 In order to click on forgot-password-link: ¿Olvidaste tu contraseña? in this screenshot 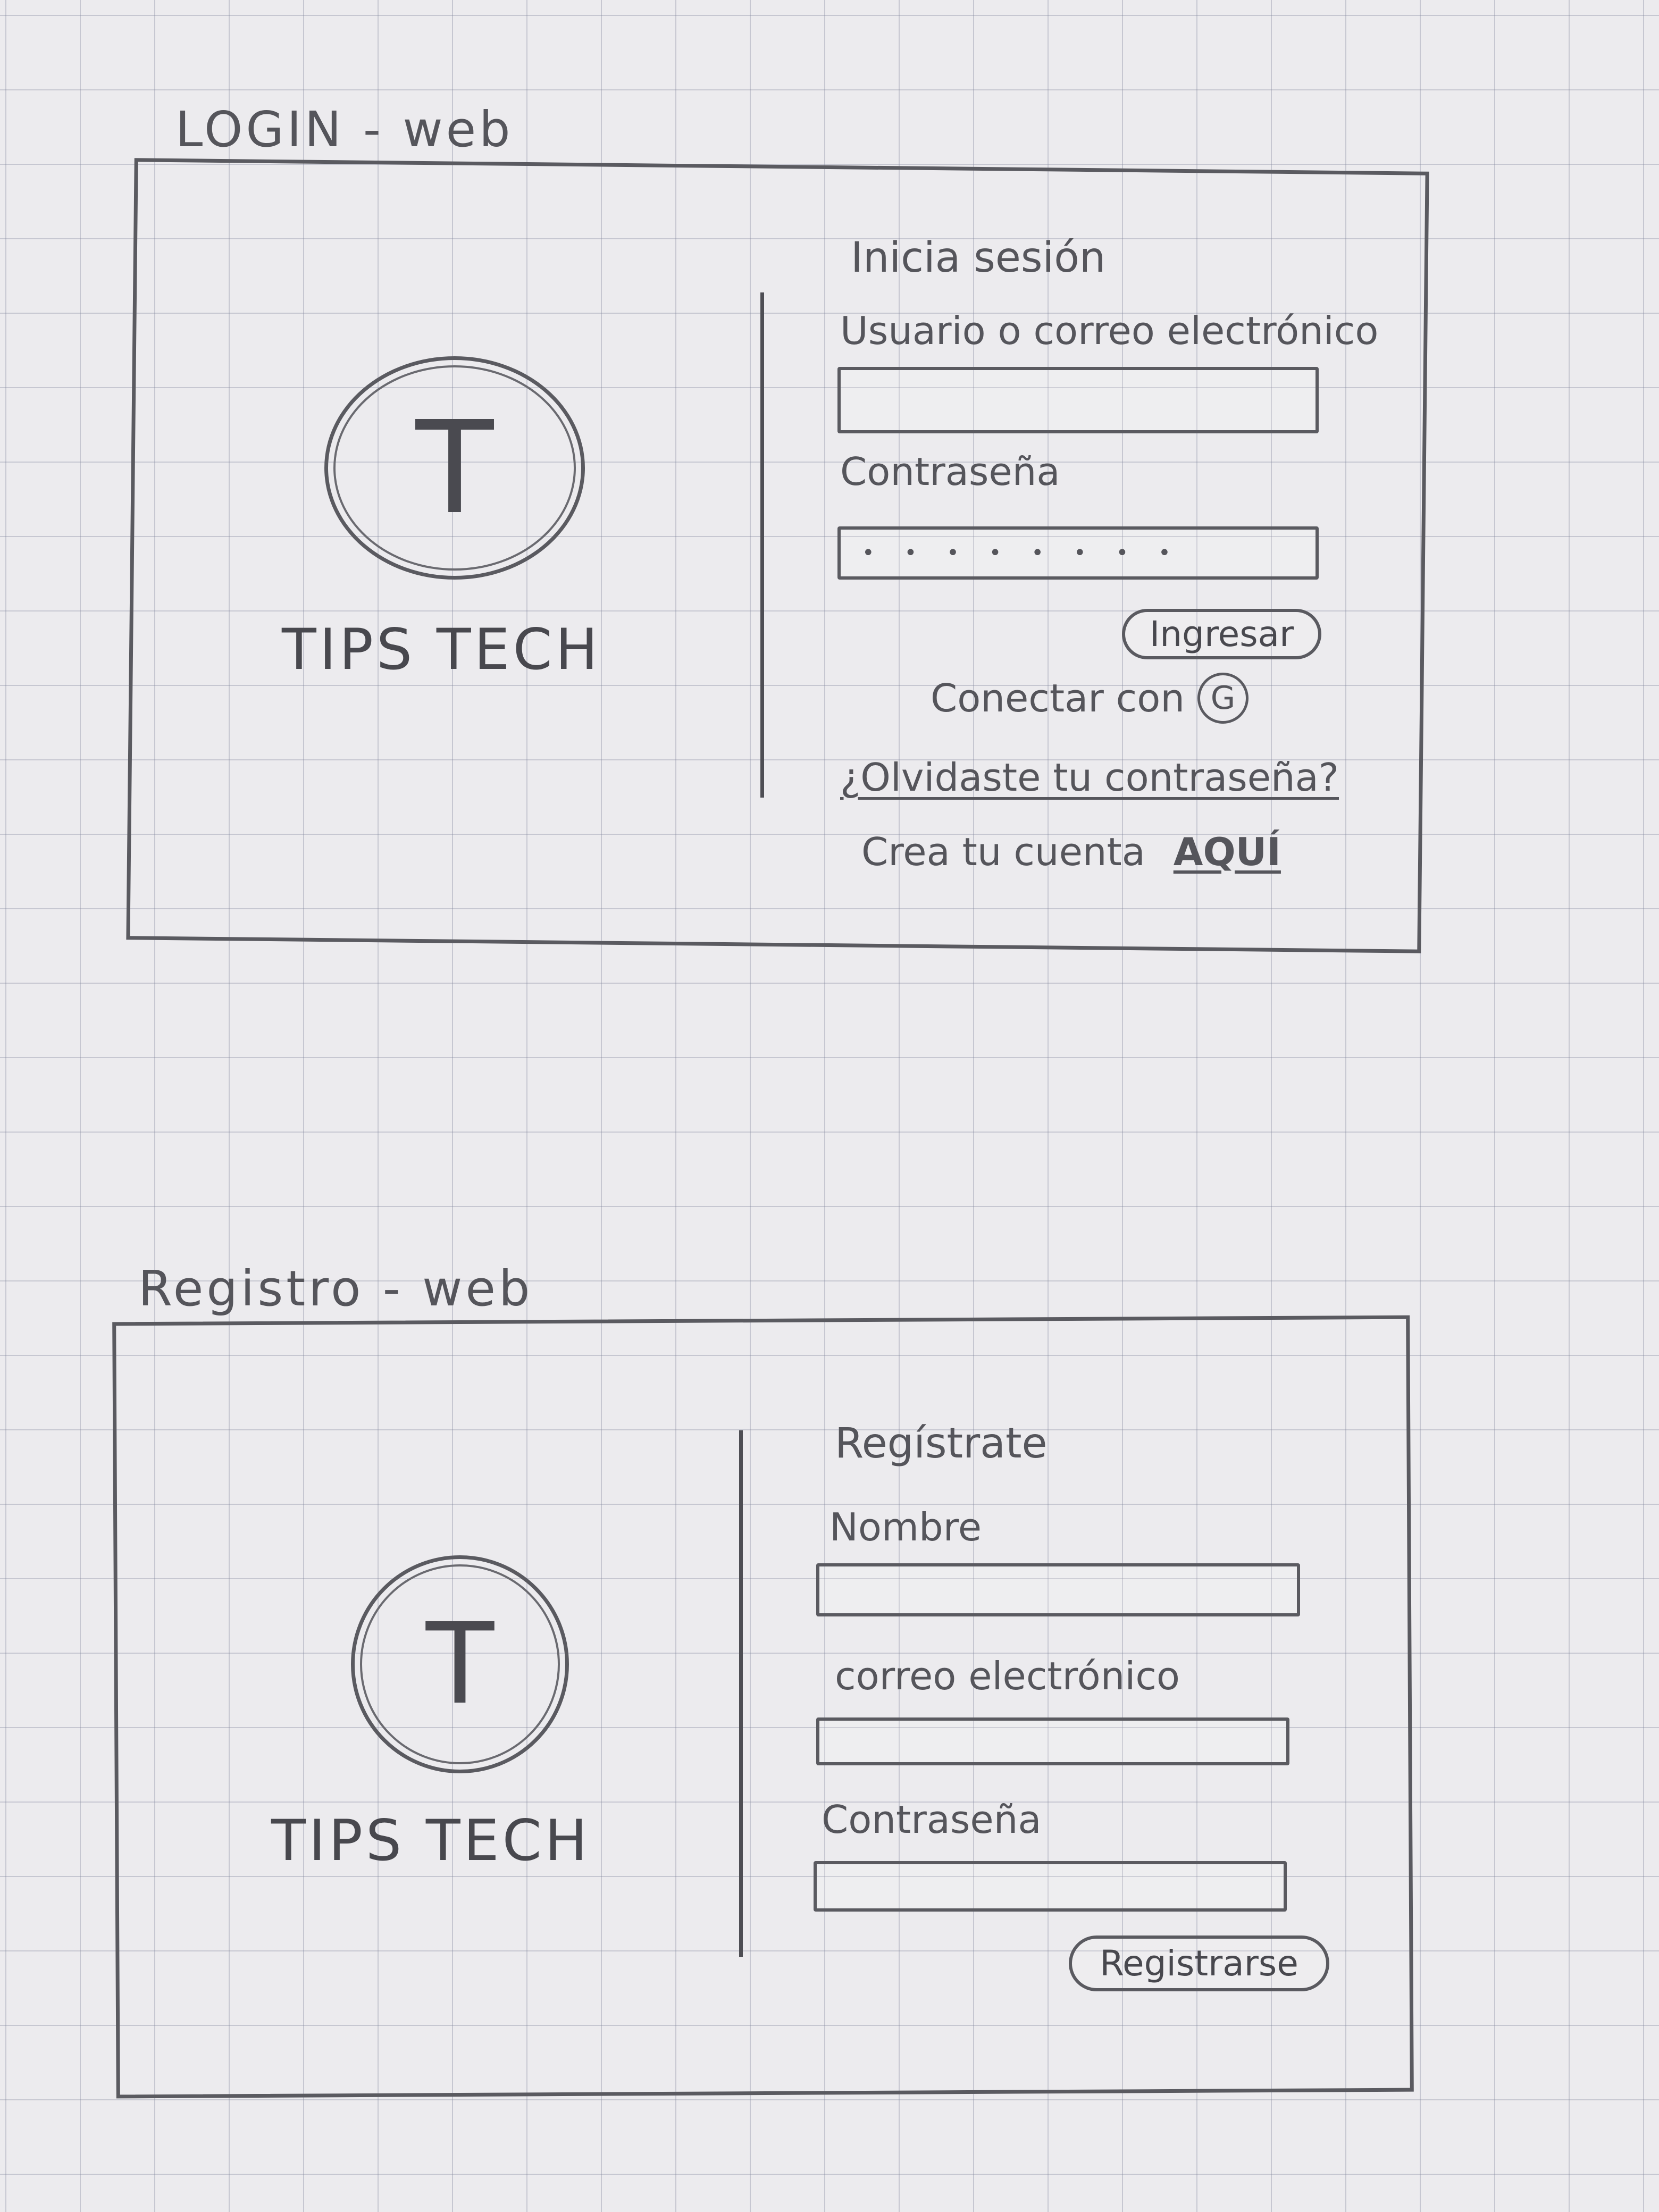, I will do `click(1089, 777)`.